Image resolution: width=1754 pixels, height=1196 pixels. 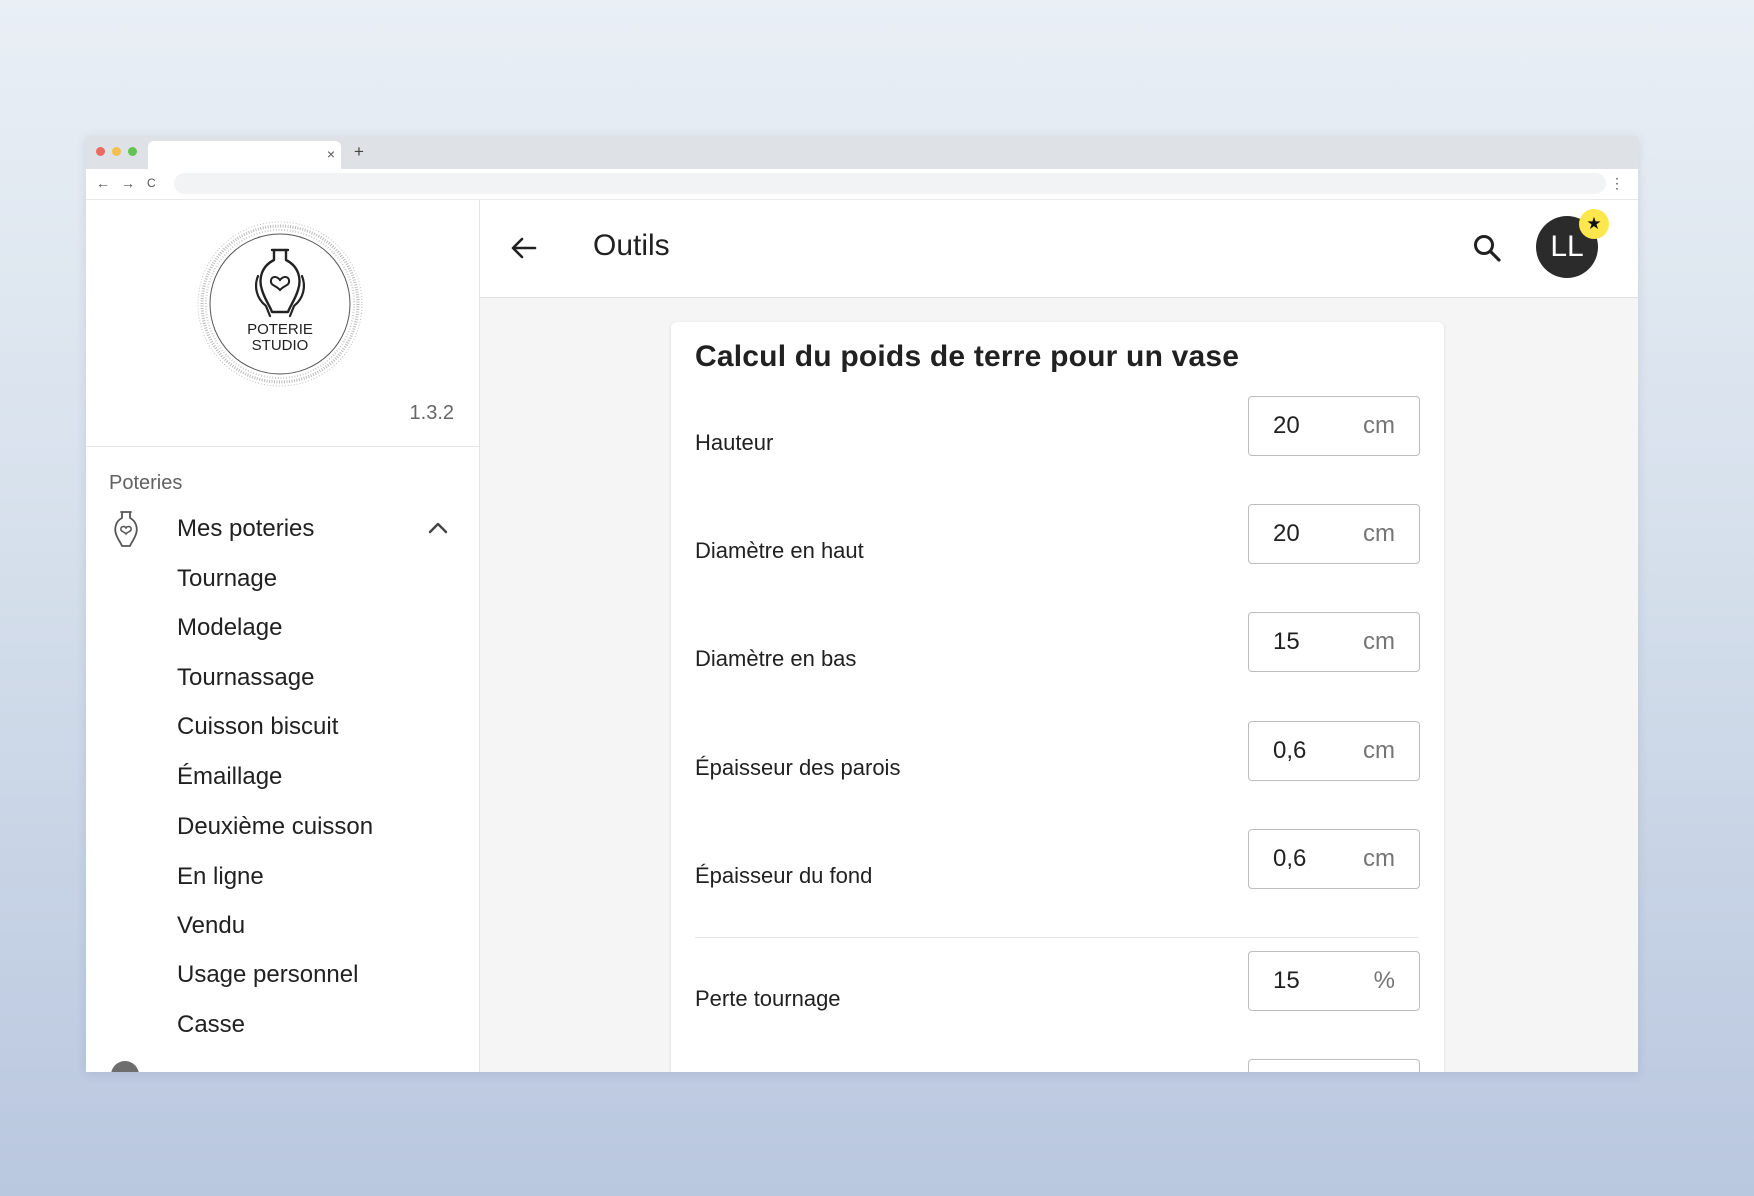 I want to click on browser-tab: ×, so click(x=244, y=155).